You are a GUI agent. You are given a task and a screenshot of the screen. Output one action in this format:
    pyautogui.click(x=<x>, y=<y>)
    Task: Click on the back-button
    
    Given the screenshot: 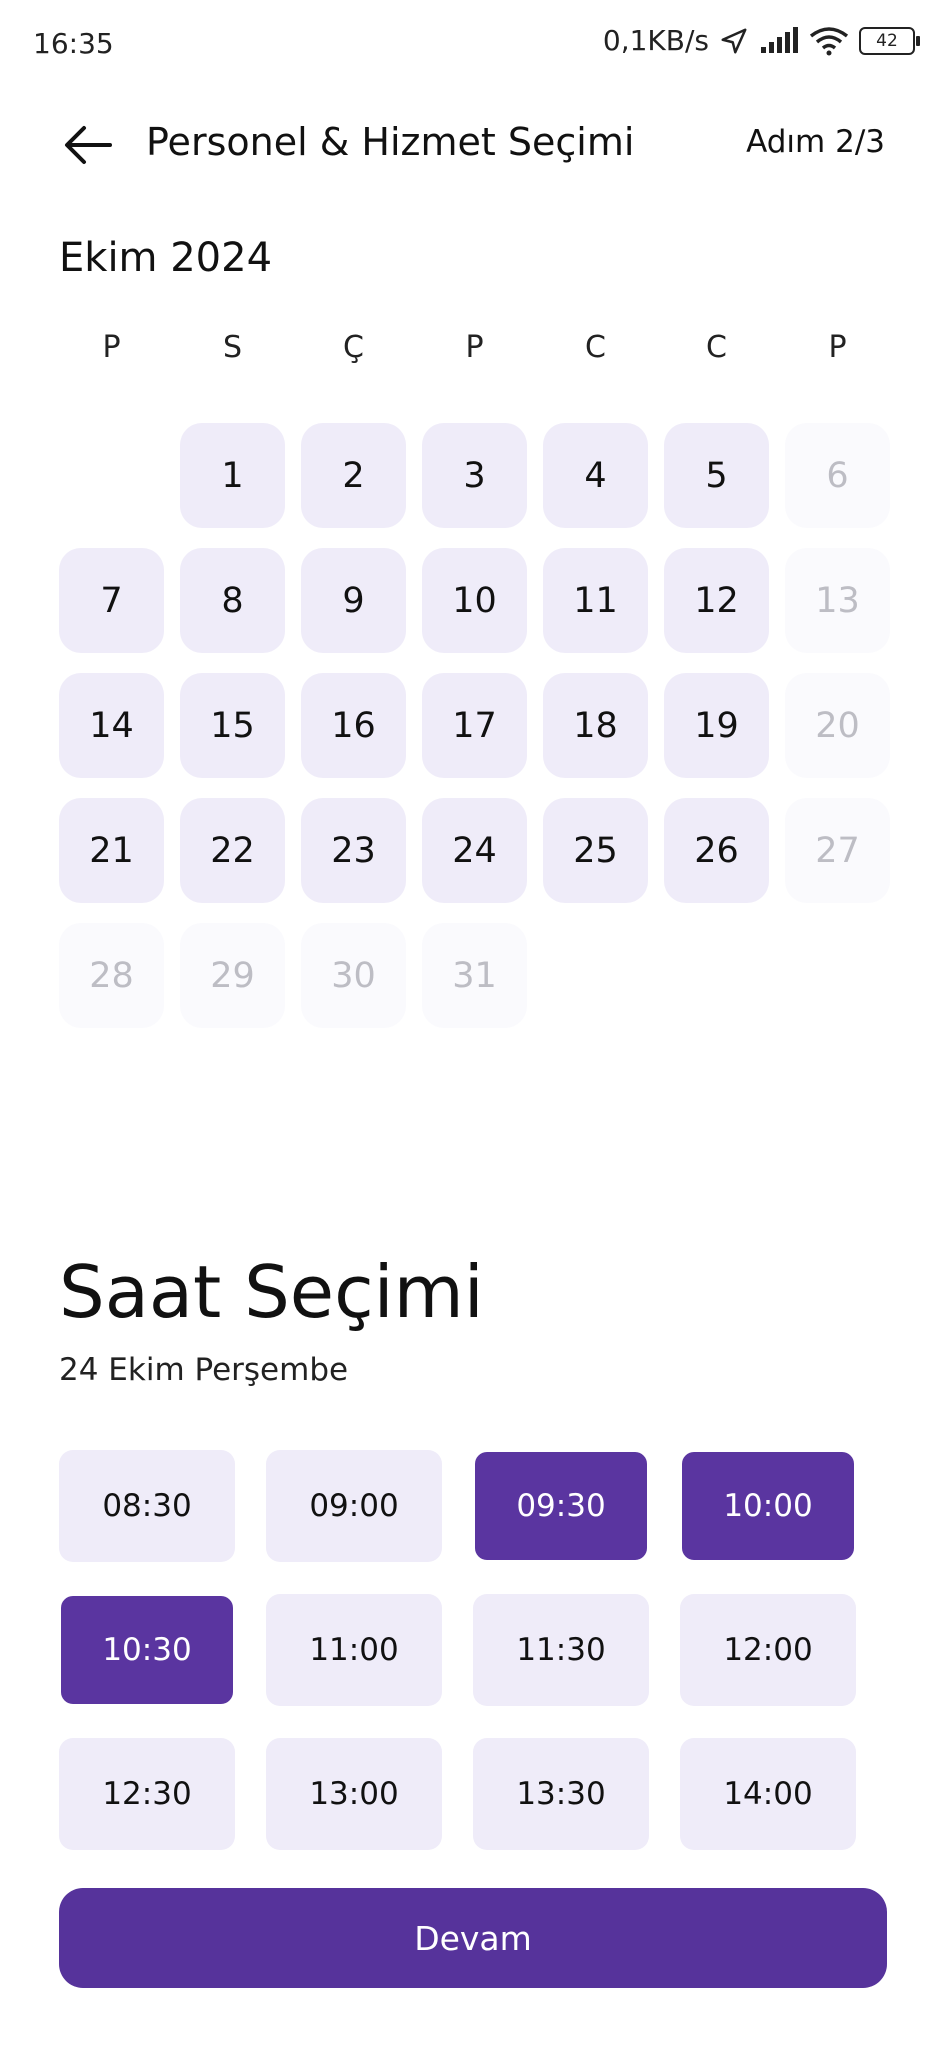 What is the action you would take?
    pyautogui.click(x=88, y=145)
    